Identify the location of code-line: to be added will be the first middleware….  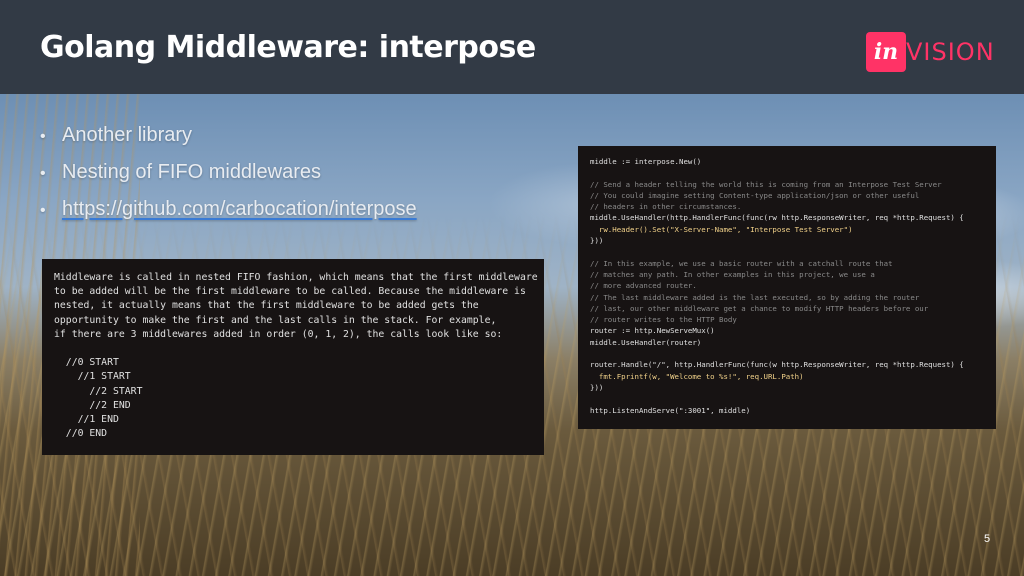
(290, 292).